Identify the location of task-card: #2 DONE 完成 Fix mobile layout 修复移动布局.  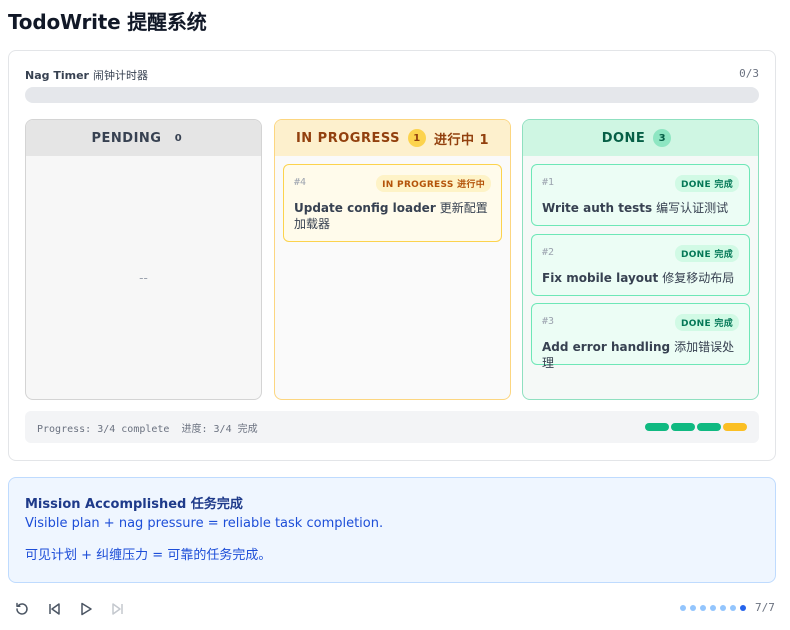
(640, 265).